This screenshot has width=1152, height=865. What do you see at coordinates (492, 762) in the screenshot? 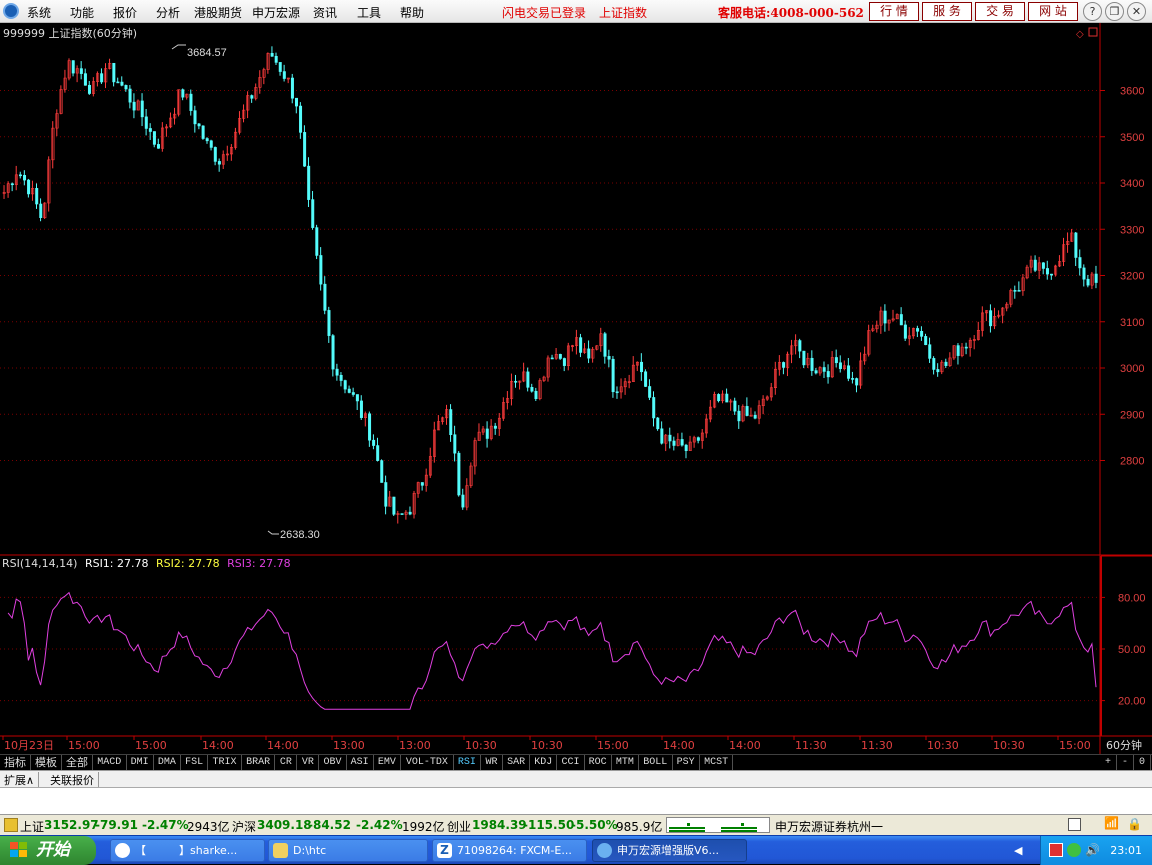
I see `indicator-button-wr: WR` at bounding box center [492, 762].